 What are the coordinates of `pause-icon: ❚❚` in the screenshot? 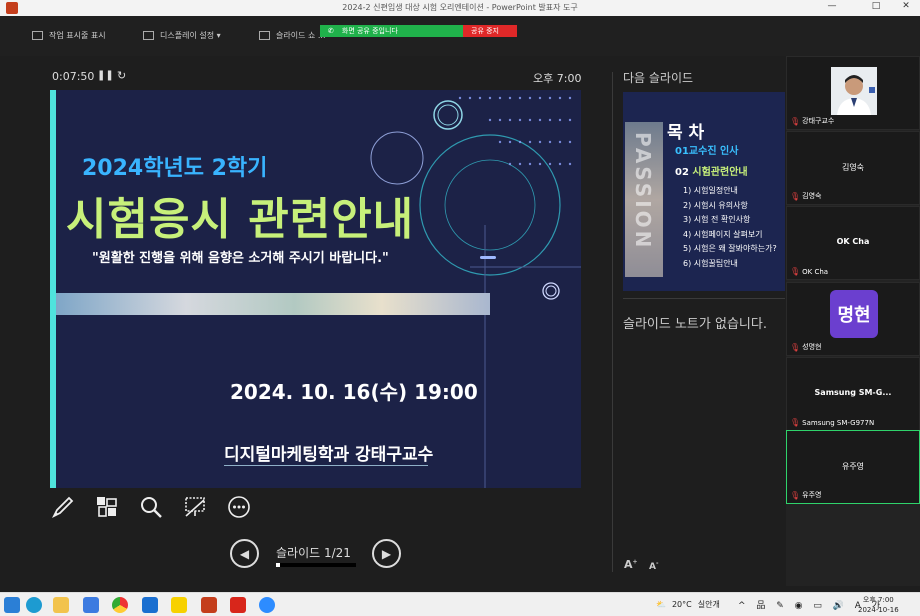 It's located at (105, 75).